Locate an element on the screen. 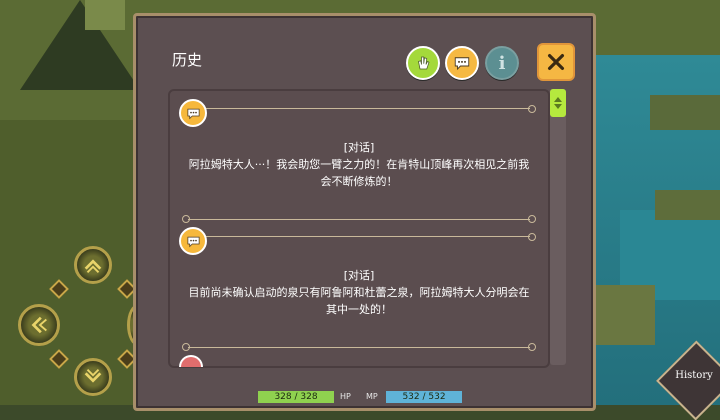  close-icon is located at coordinates (556, 62).